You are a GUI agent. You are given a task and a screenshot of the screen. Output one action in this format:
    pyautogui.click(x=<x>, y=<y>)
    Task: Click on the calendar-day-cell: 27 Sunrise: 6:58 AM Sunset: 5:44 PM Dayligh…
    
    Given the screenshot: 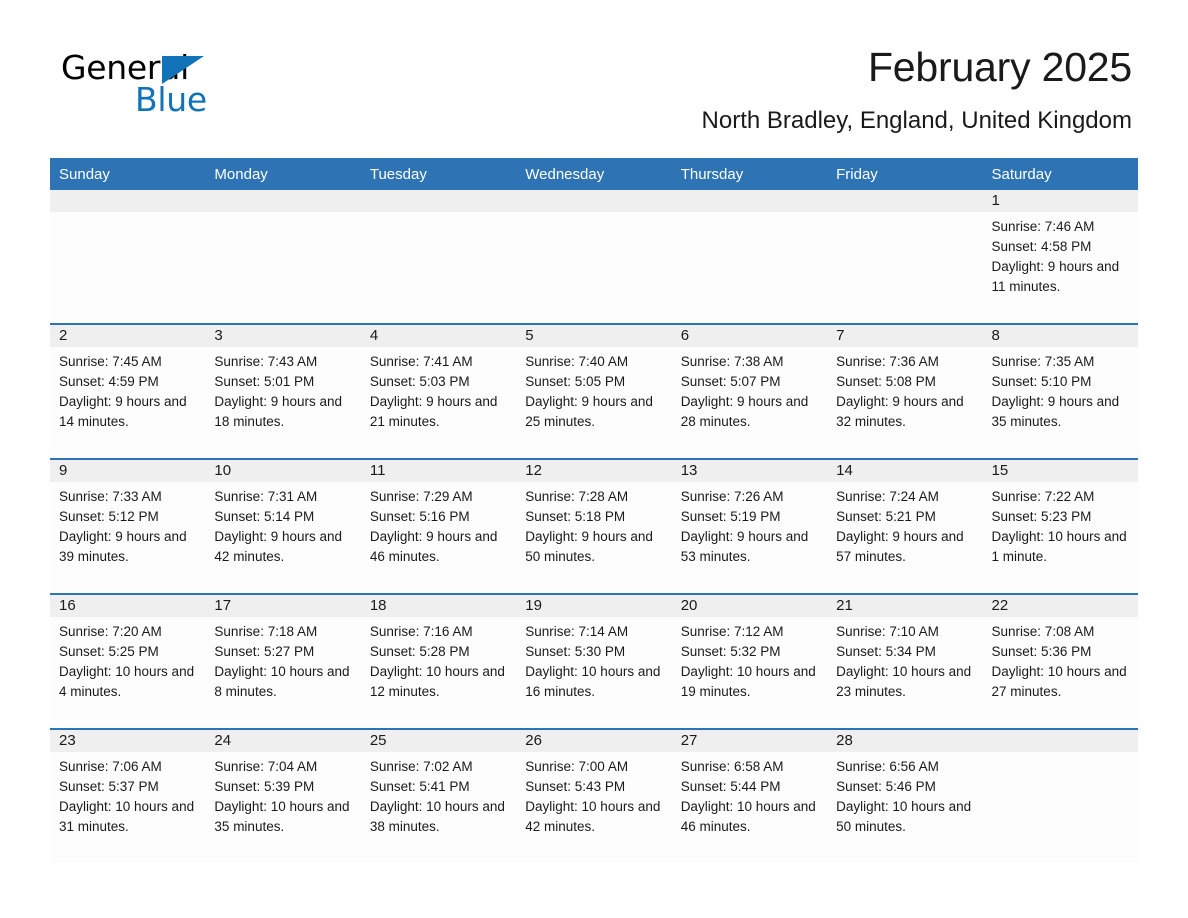 What is the action you would take?
    pyautogui.click(x=749, y=795)
    